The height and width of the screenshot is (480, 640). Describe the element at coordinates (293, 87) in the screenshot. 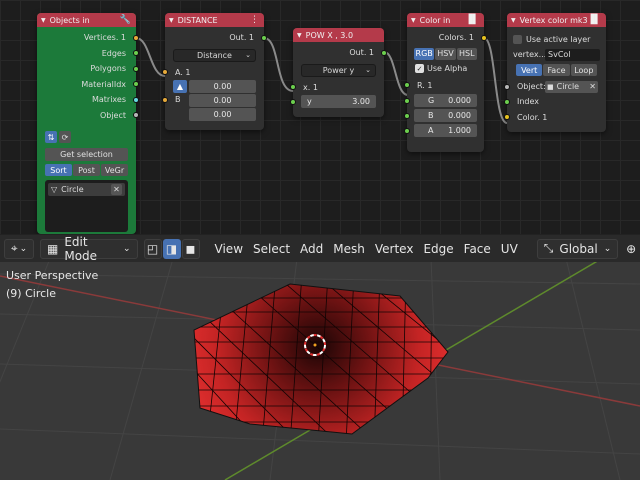

I see `socket-x` at that location.